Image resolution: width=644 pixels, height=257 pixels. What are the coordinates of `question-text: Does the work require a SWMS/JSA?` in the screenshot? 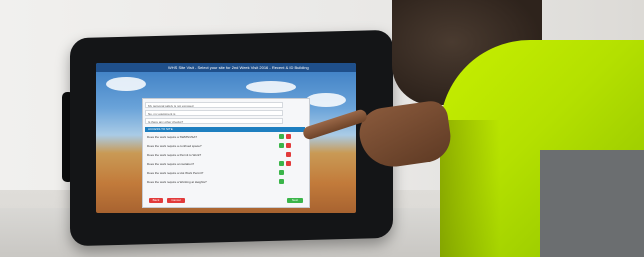 It's located at (172, 137).